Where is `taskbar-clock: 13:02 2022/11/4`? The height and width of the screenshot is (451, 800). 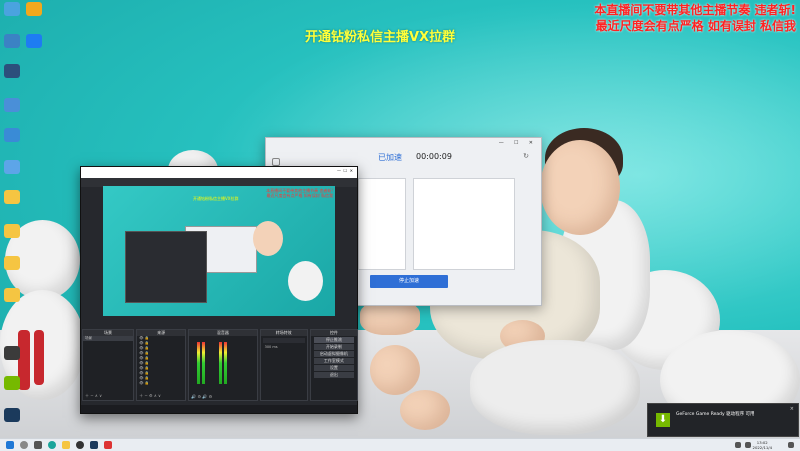
taskbar-clock: 13:02 2022/11/4 is located at coordinates (762, 445).